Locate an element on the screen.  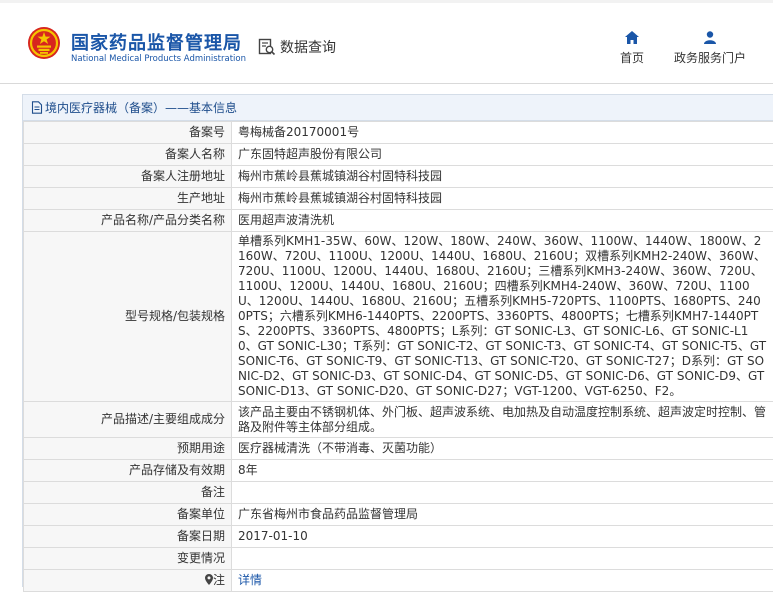
nav-home-label: 首页 is located at coordinates (632, 57).